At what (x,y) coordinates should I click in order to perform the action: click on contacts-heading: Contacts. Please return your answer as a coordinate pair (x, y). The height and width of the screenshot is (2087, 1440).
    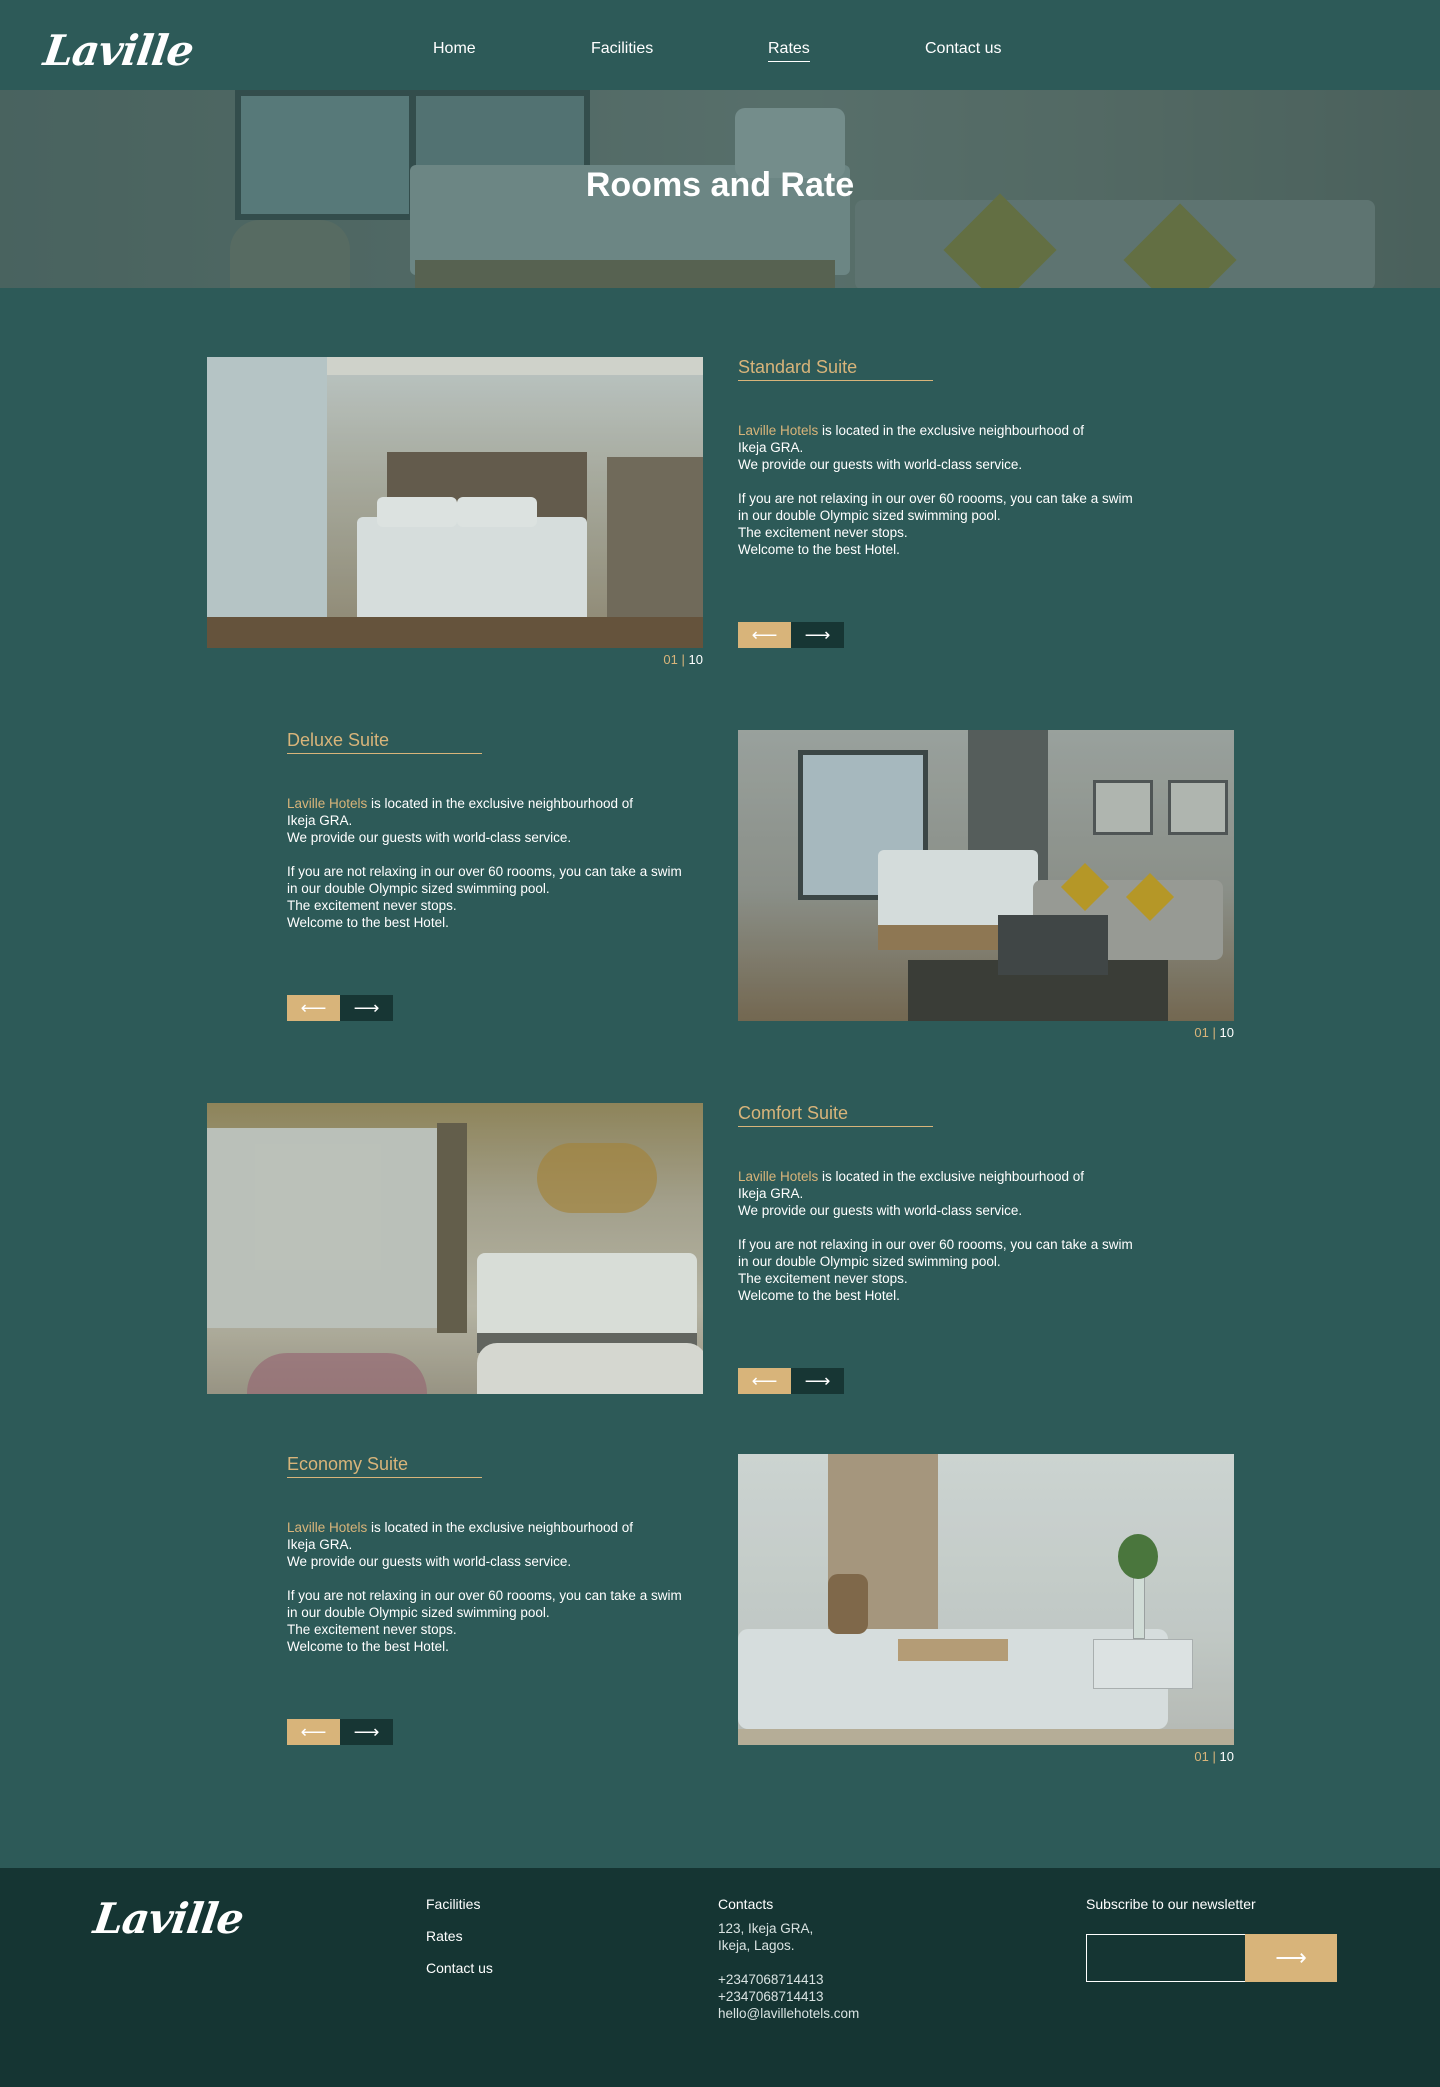
    Looking at the image, I should click on (746, 1904).